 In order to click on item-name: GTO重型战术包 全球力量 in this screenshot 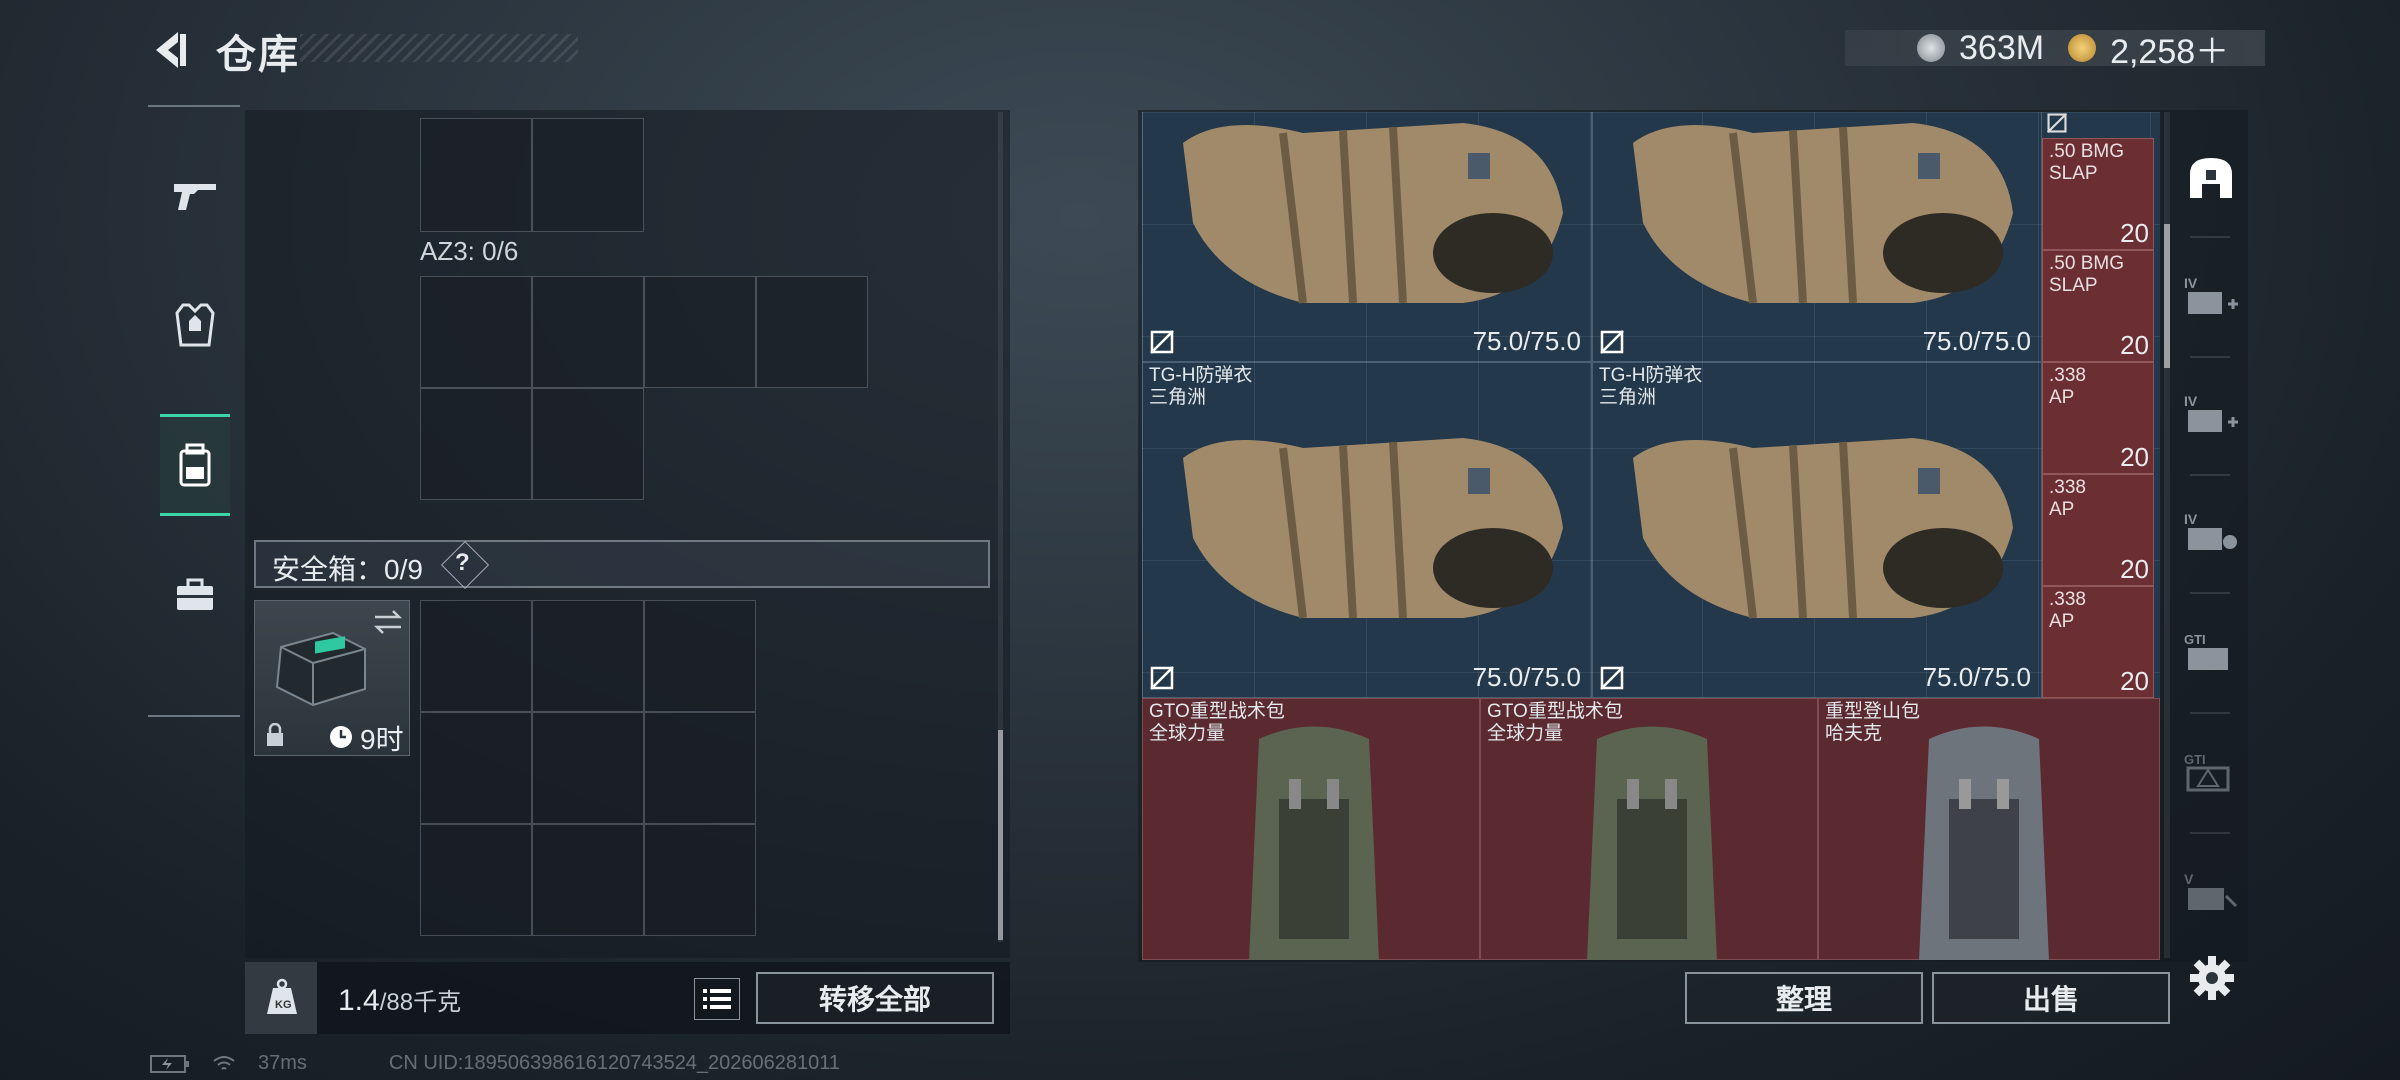, I will do `click(1555, 722)`.